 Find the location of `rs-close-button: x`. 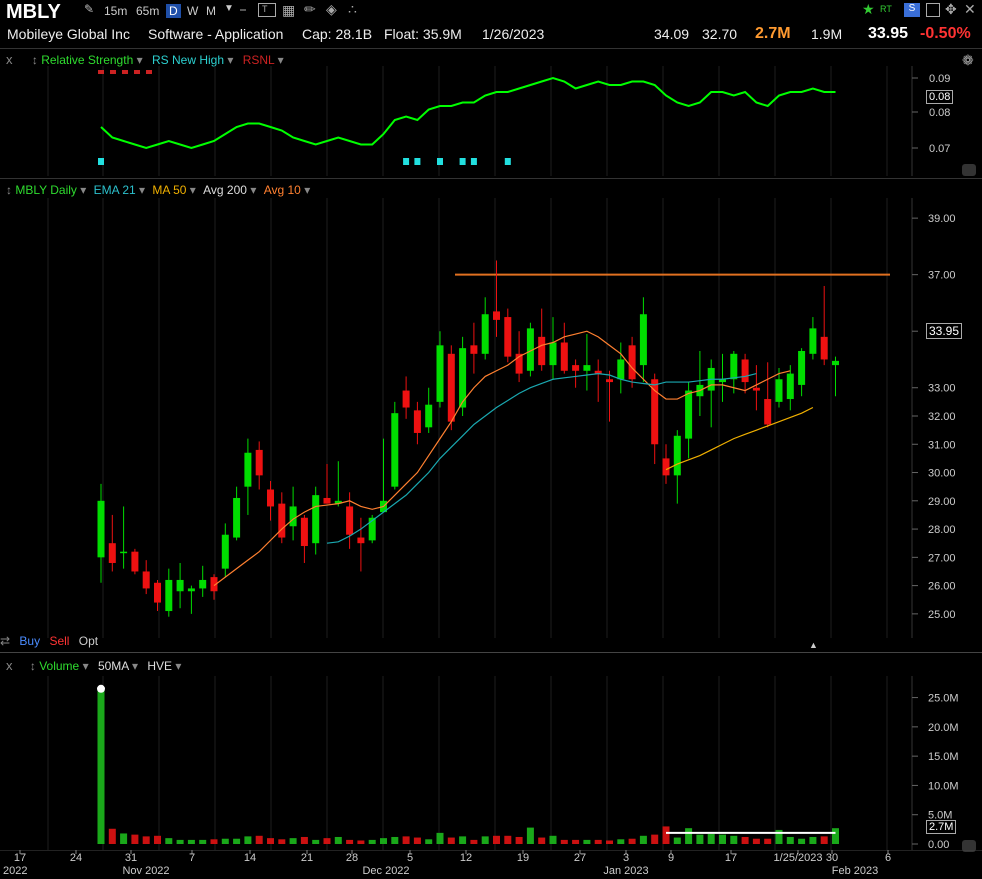

rs-close-button: x is located at coordinates (9, 59).